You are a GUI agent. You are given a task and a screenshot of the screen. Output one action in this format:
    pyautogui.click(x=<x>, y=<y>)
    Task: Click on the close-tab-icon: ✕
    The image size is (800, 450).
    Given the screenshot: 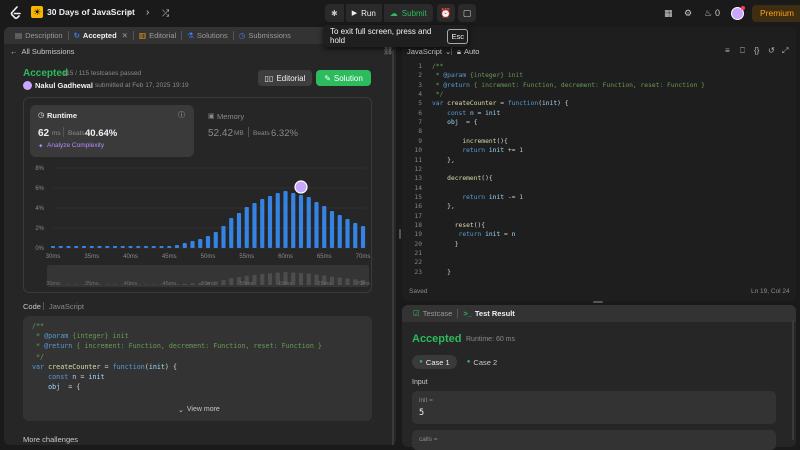 What is the action you would take?
    pyautogui.click(x=125, y=35)
    